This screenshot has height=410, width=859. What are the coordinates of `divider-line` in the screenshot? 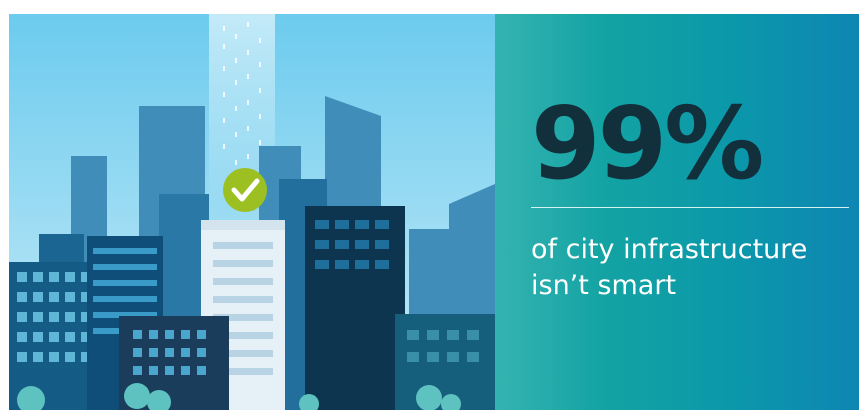 It's located at (690, 207).